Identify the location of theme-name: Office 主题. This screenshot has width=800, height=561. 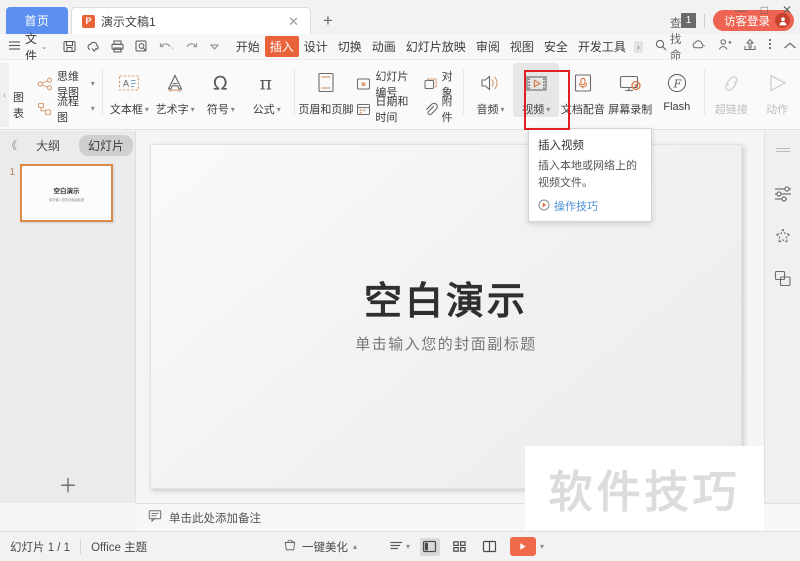
(119, 547).